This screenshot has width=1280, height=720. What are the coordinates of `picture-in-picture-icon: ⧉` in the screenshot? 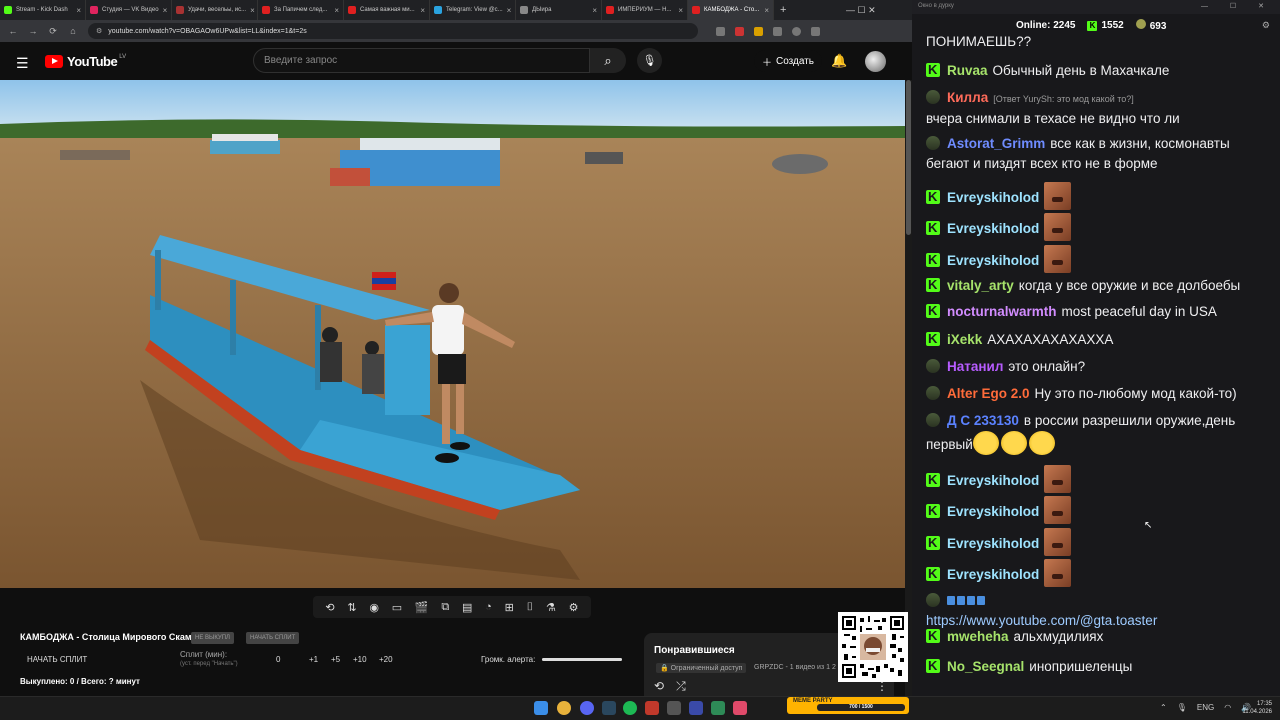 It's located at (445, 607).